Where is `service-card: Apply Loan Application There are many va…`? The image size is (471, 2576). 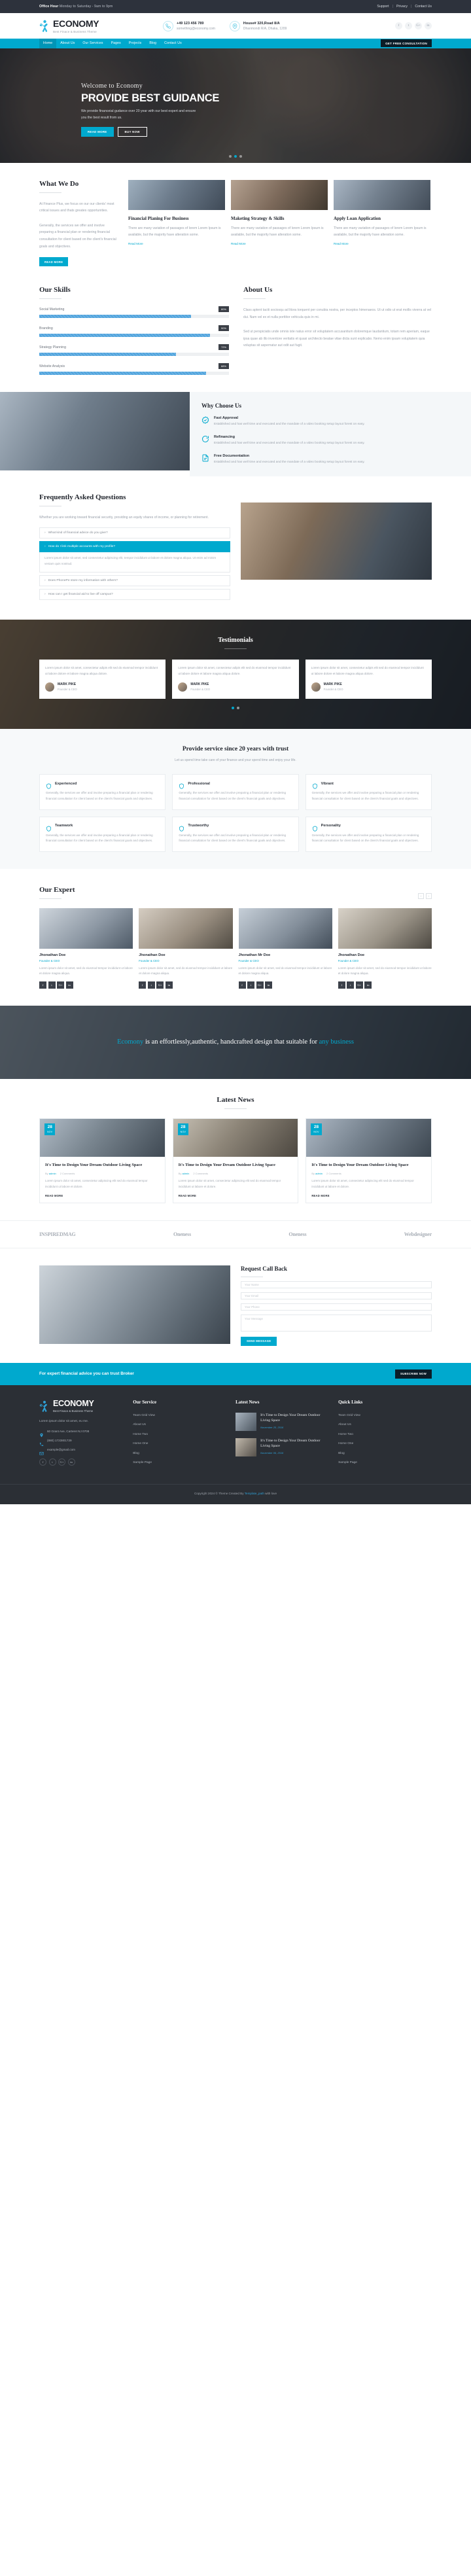 service-card: Apply Loan Application There are many va… is located at coordinates (382, 223).